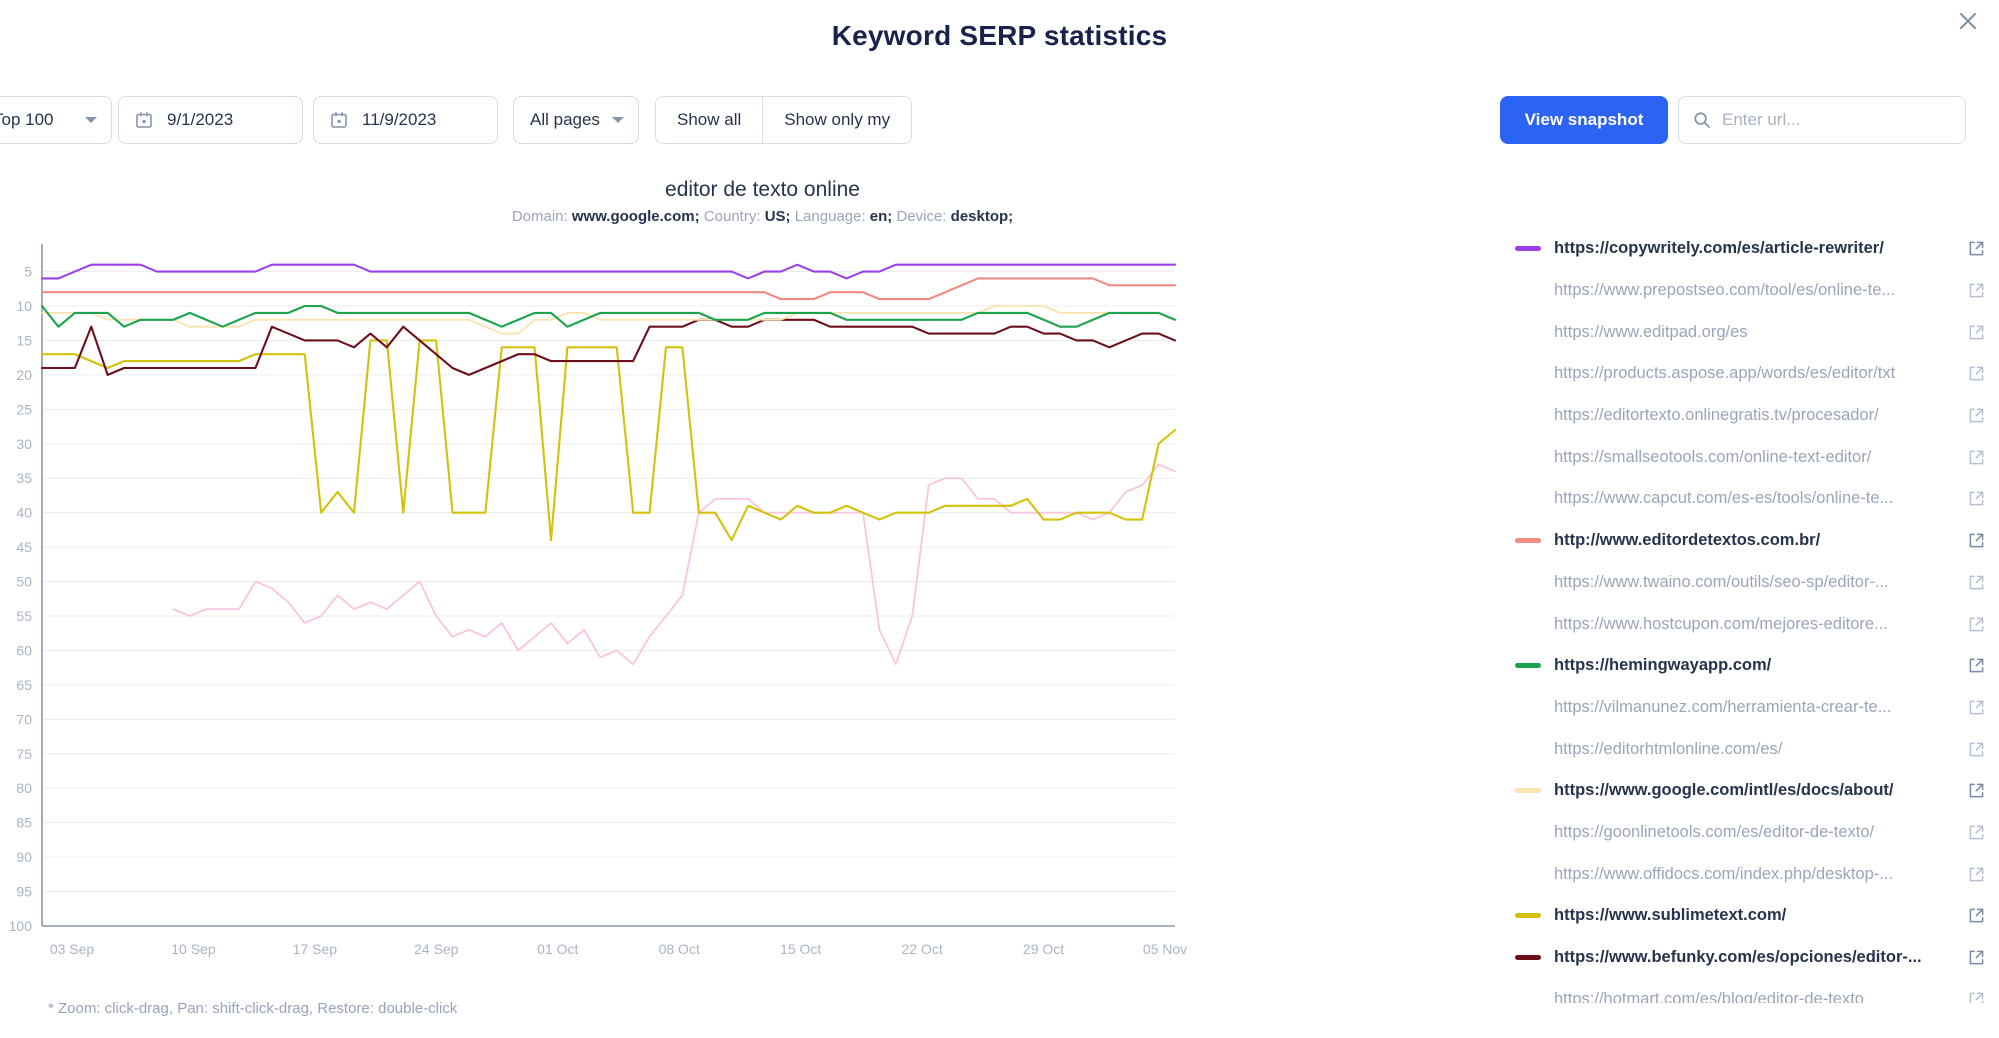  Describe the element at coordinates (1584, 120) in the screenshot. I see `view-snapshot-button: View snapshot` at that location.